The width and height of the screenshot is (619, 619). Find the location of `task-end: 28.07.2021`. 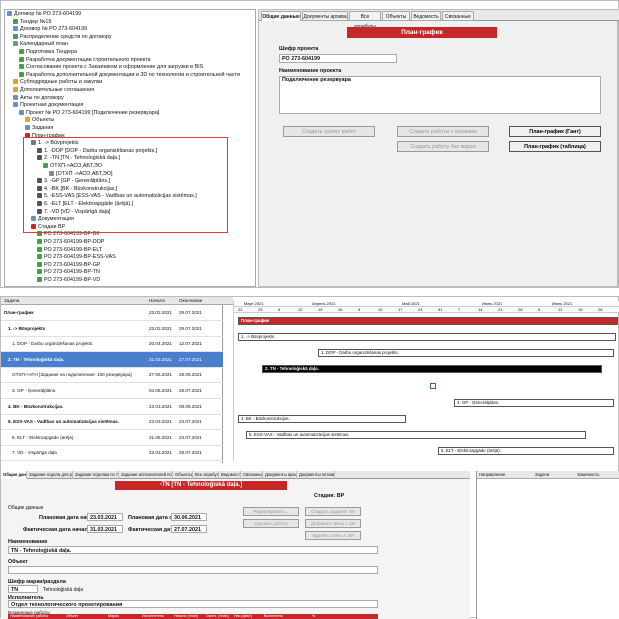

task-end: 28.07.2021 is located at coordinates (190, 390).